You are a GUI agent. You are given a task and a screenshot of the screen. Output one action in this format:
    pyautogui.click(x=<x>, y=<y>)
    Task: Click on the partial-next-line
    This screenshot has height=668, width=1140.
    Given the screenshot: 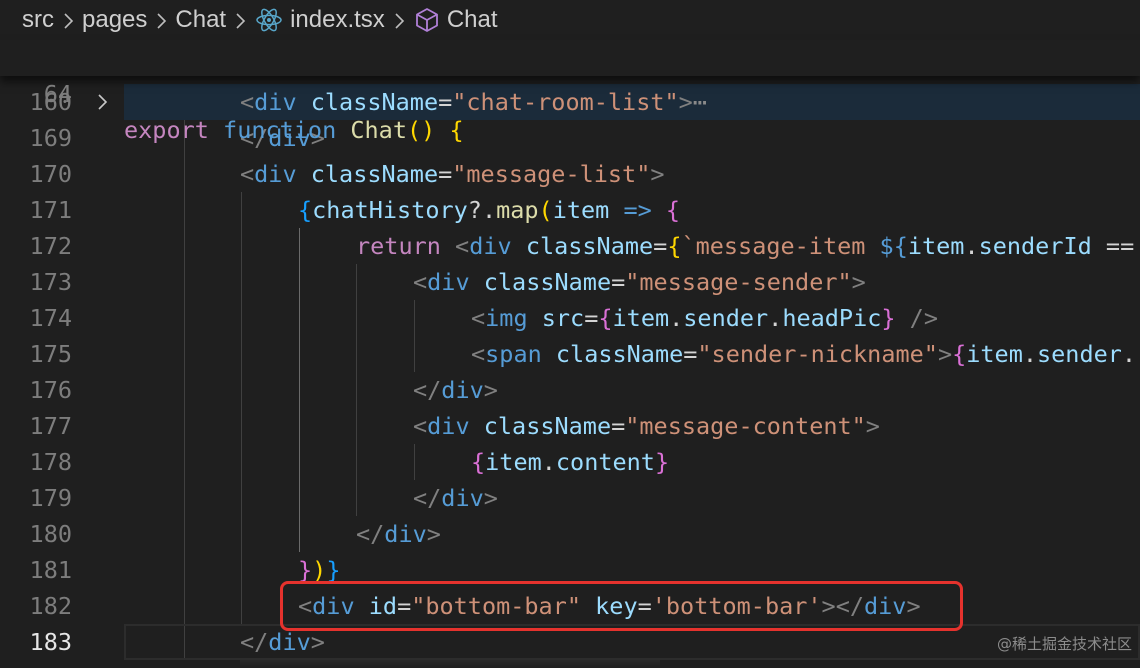 What is the action you would take?
    pyautogui.click(x=450, y=664)
    